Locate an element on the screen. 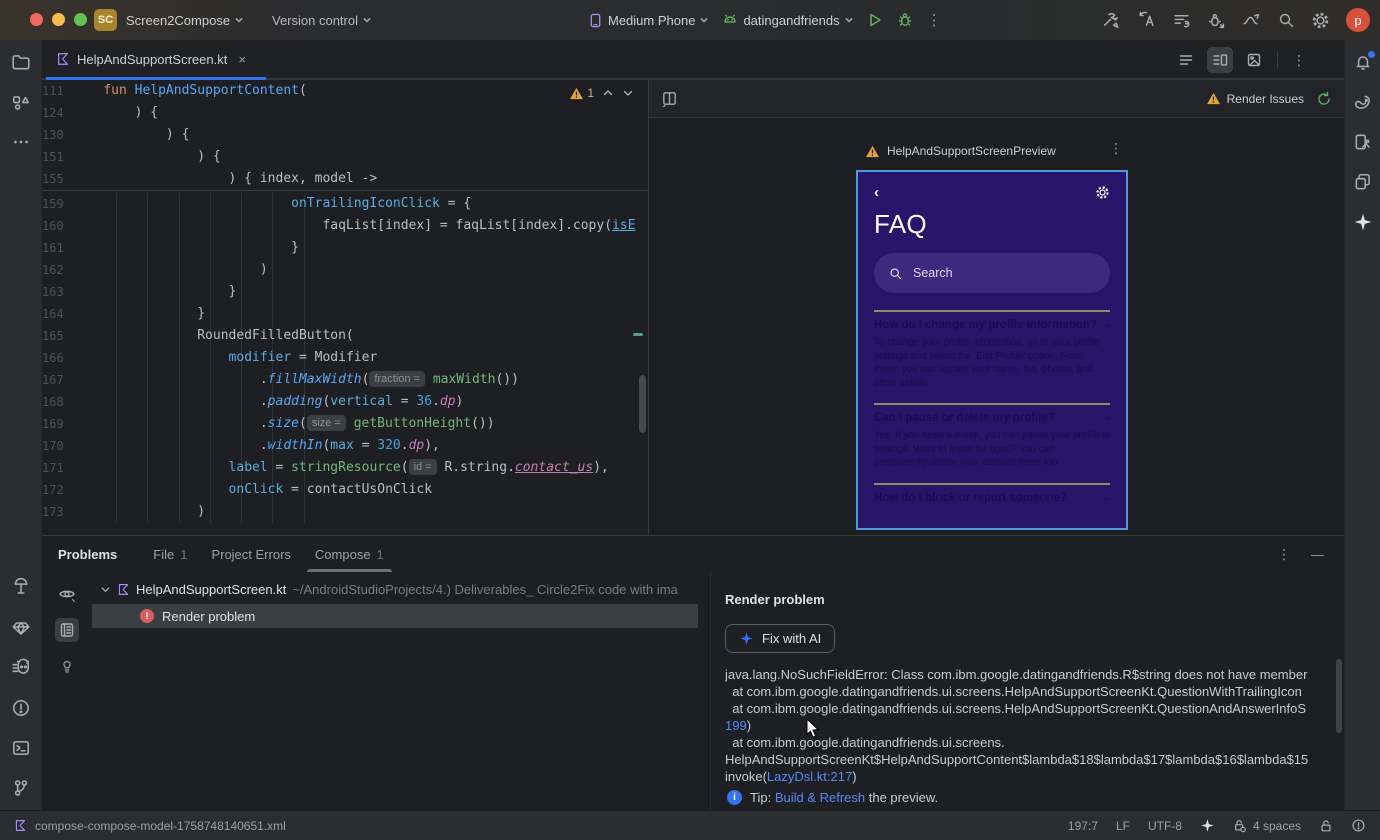  fix-with-ai-button: Fix with AI is located at coordinates (780, 638).